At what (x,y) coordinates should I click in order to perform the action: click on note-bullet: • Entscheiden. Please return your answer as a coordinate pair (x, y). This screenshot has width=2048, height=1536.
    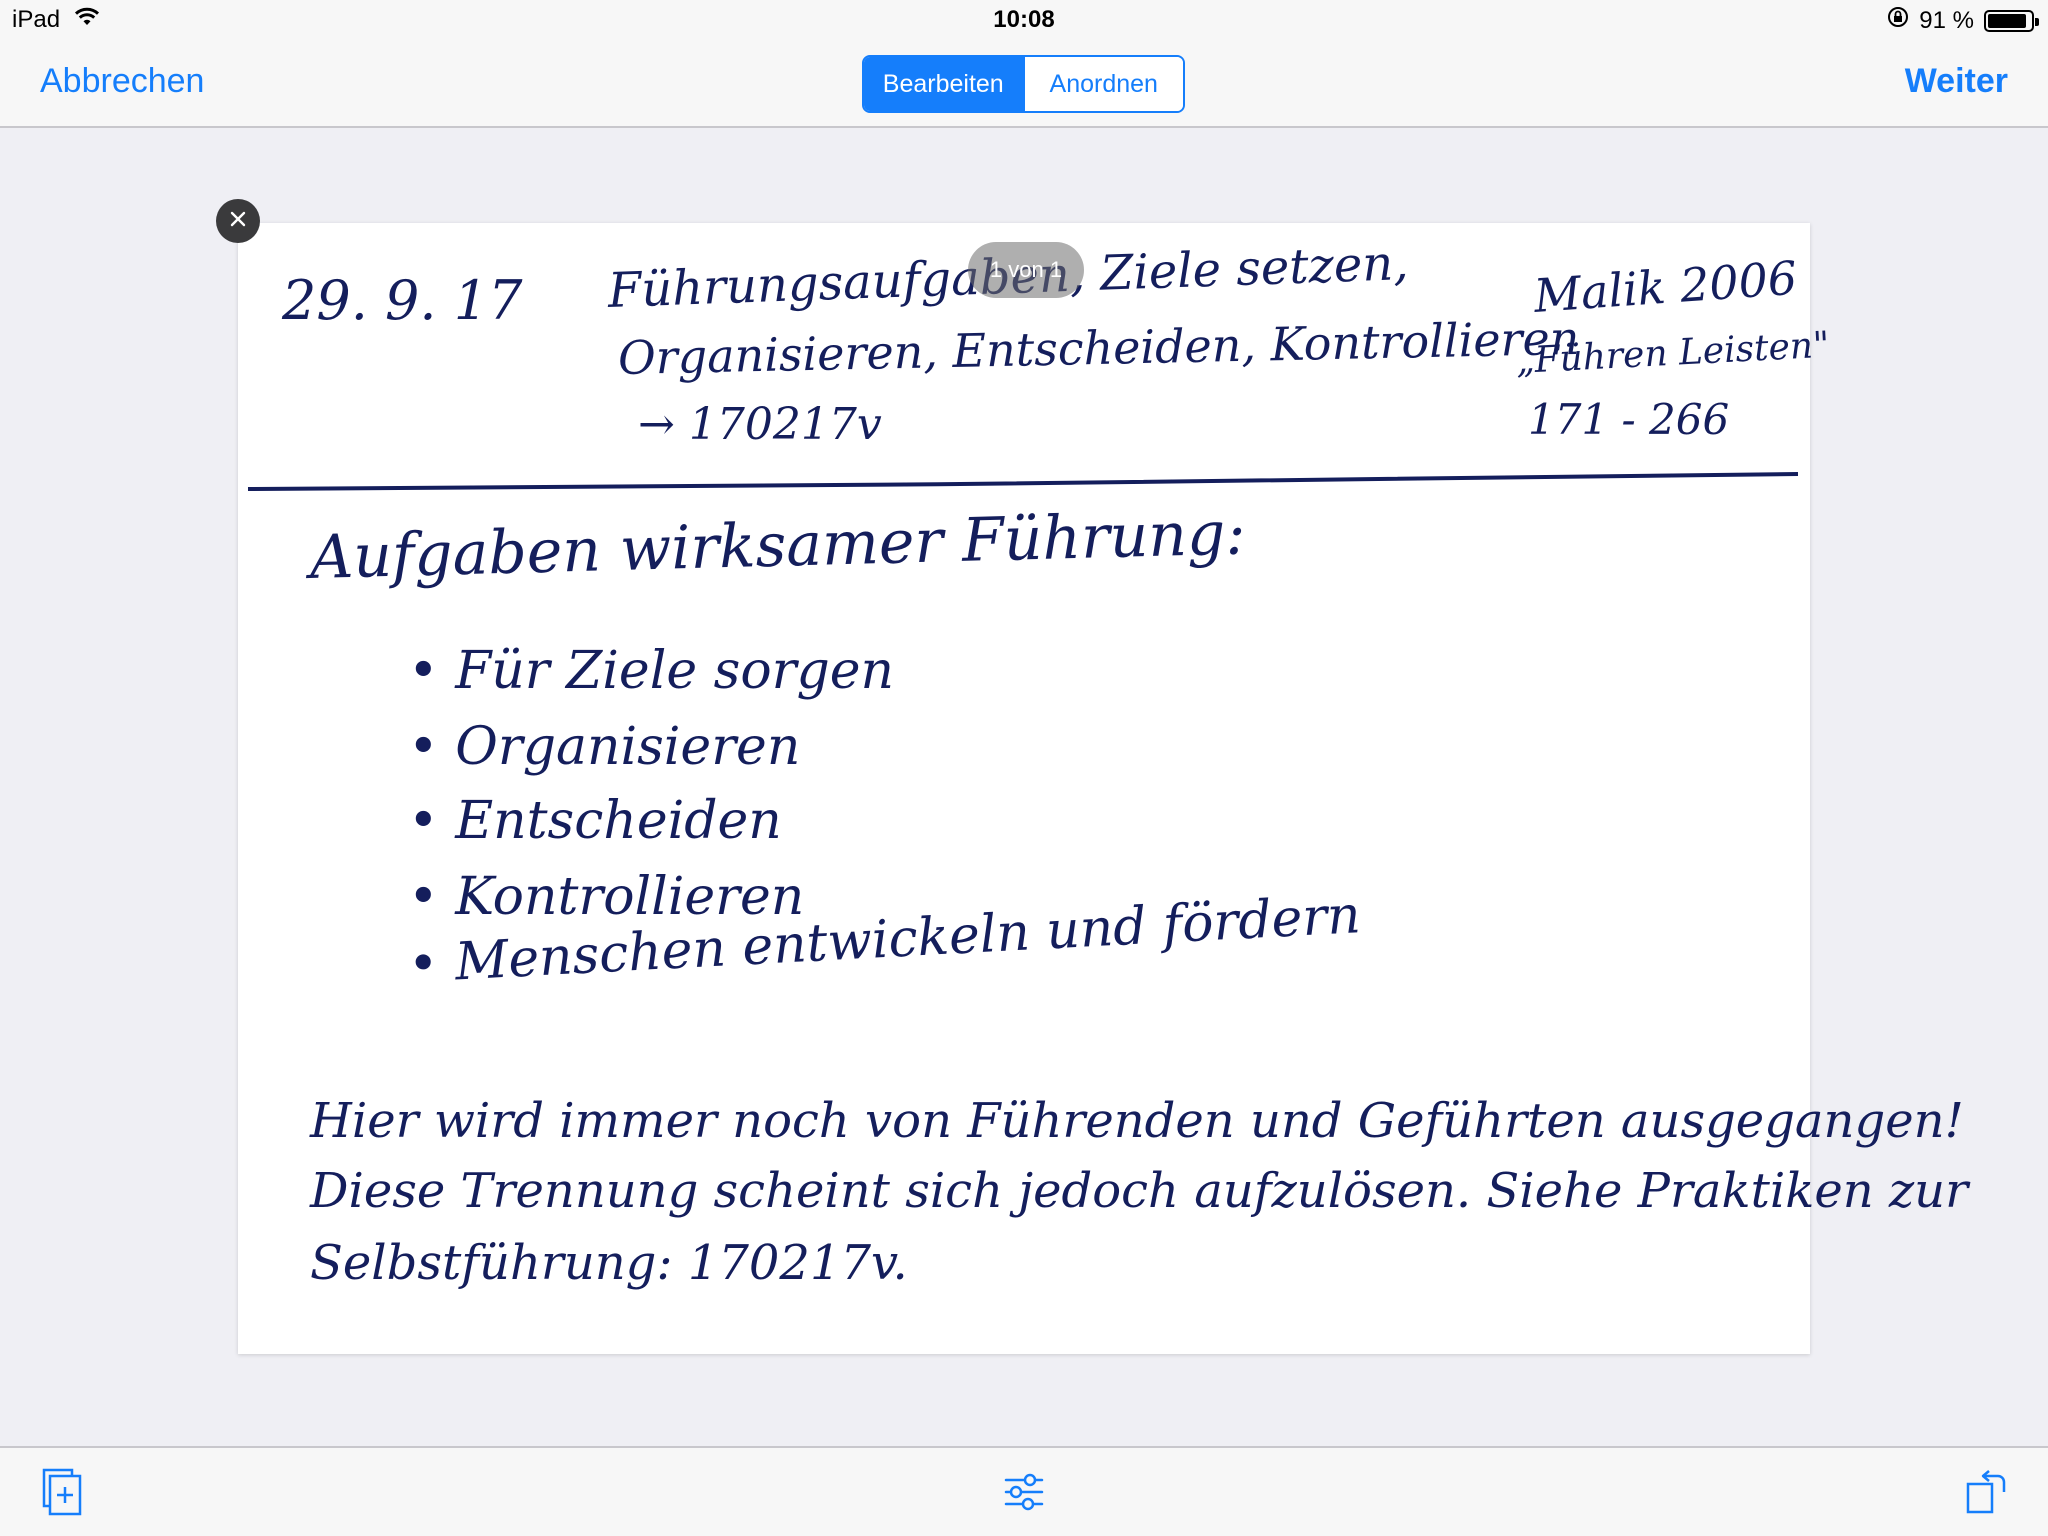
    Looking at the image, I should click on (595, 821).